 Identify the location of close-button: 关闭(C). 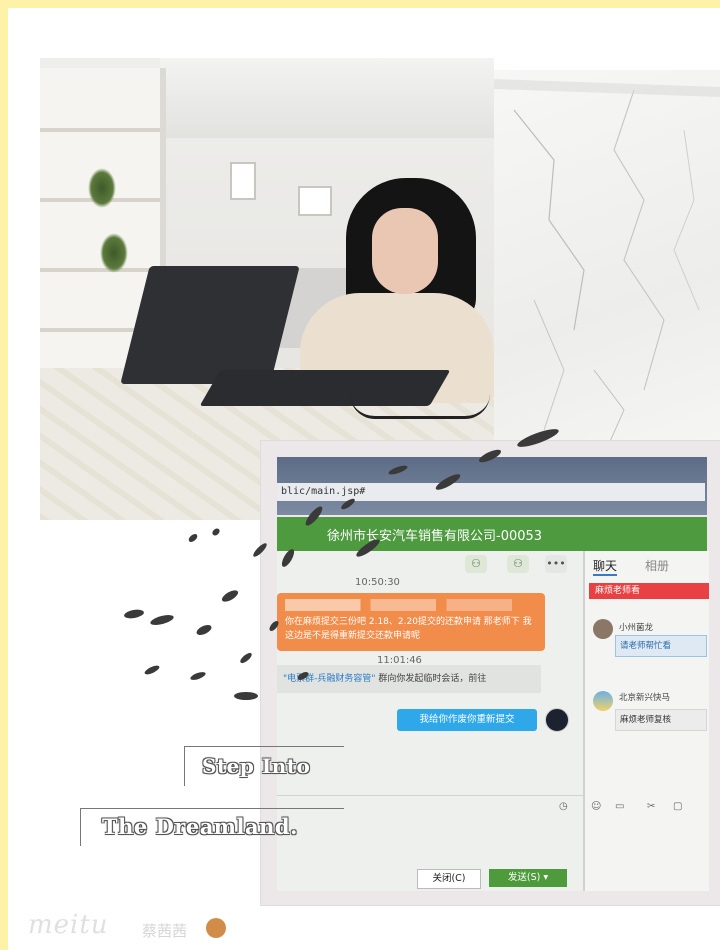
(449, 879).